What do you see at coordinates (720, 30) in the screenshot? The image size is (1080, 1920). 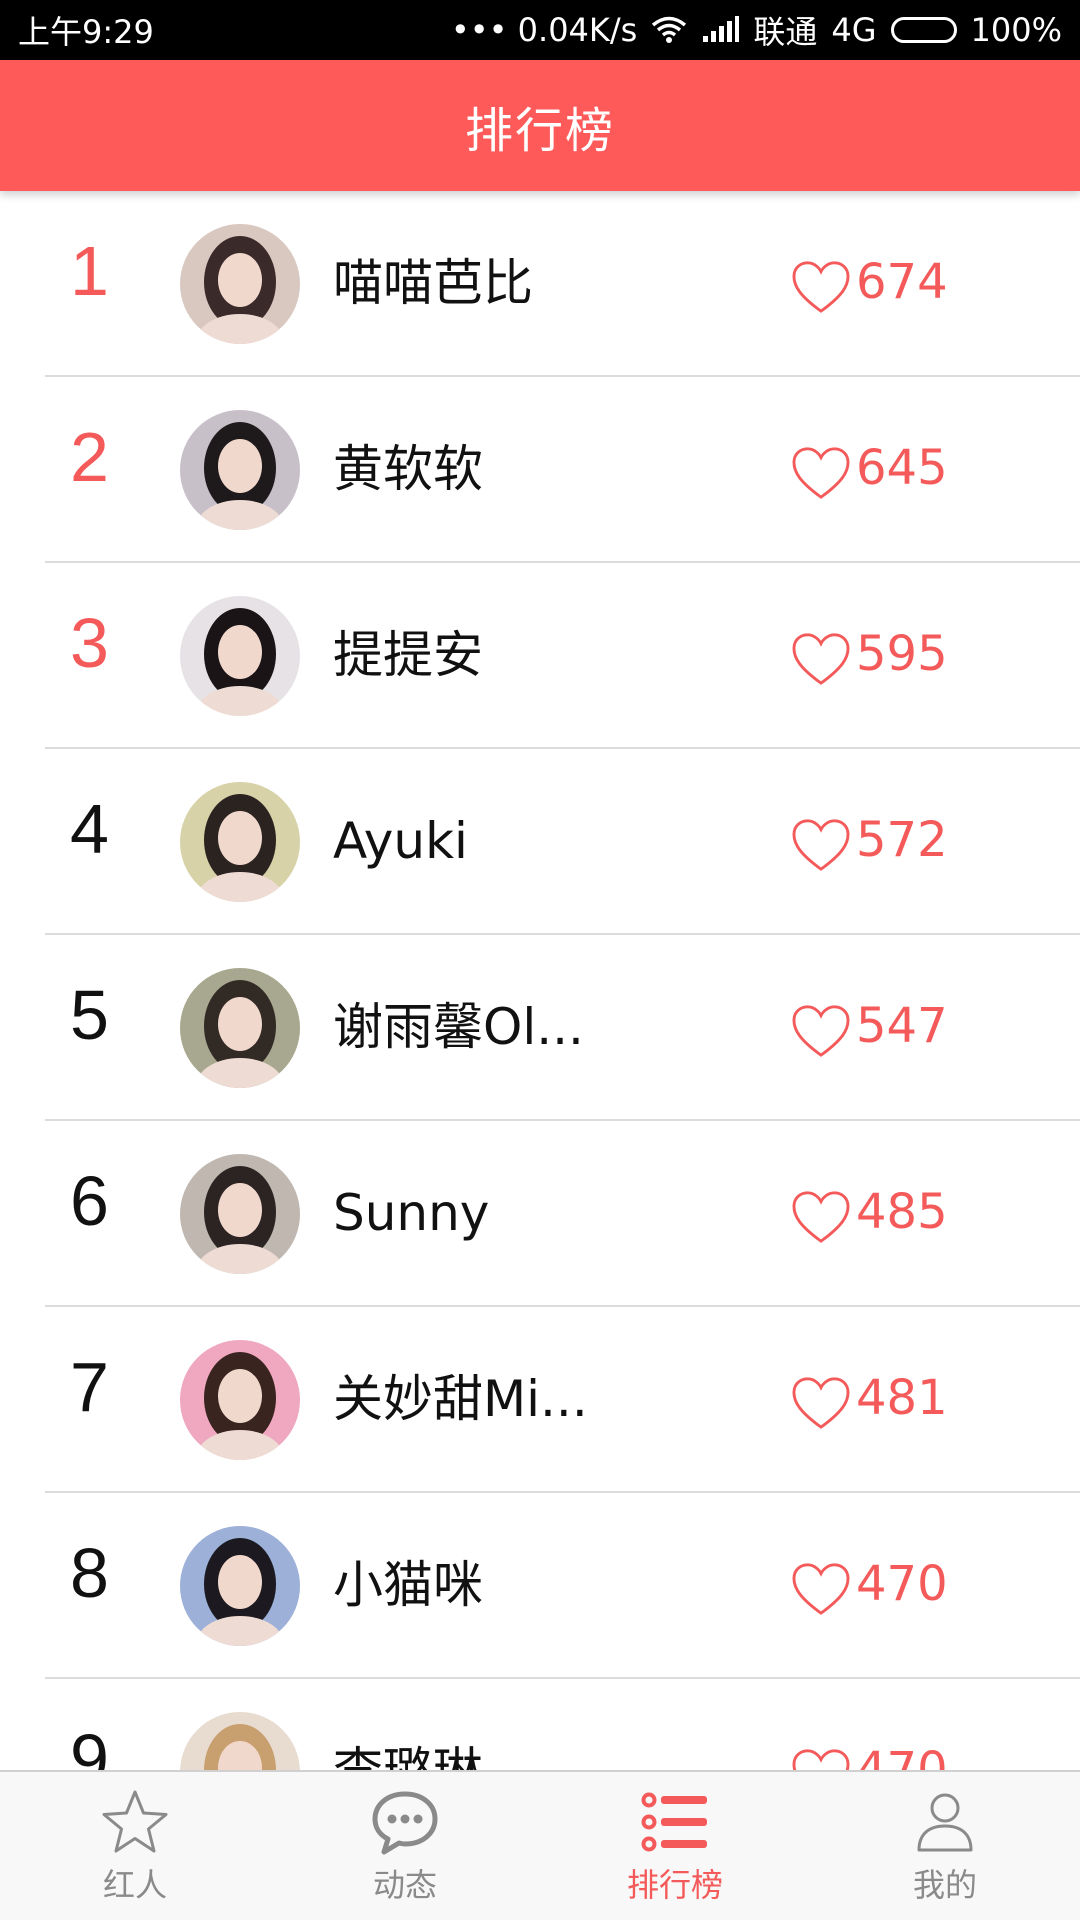 I see `signal-icon` at bounding box center [720, 30].